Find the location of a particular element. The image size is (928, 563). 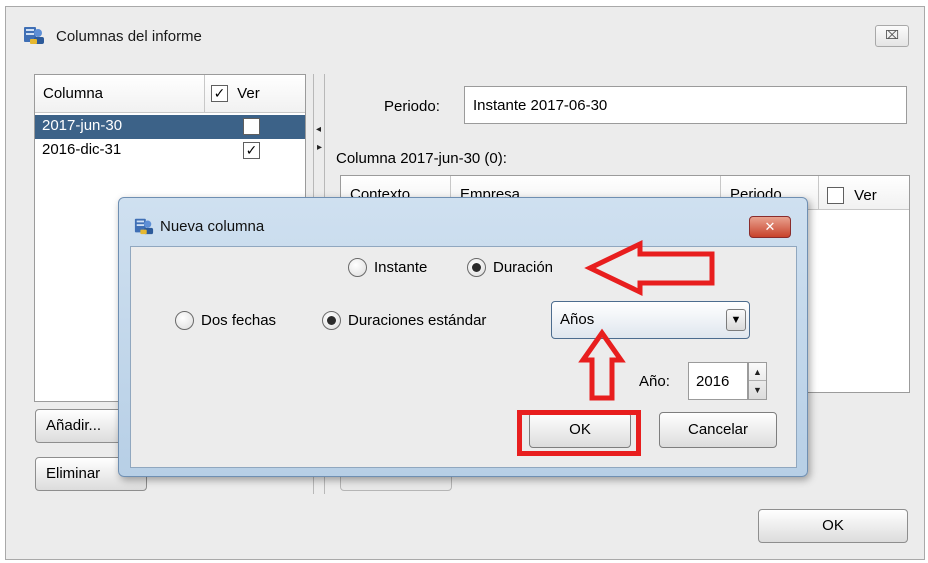

annotation-overlay is located at coordinates (646, 320).